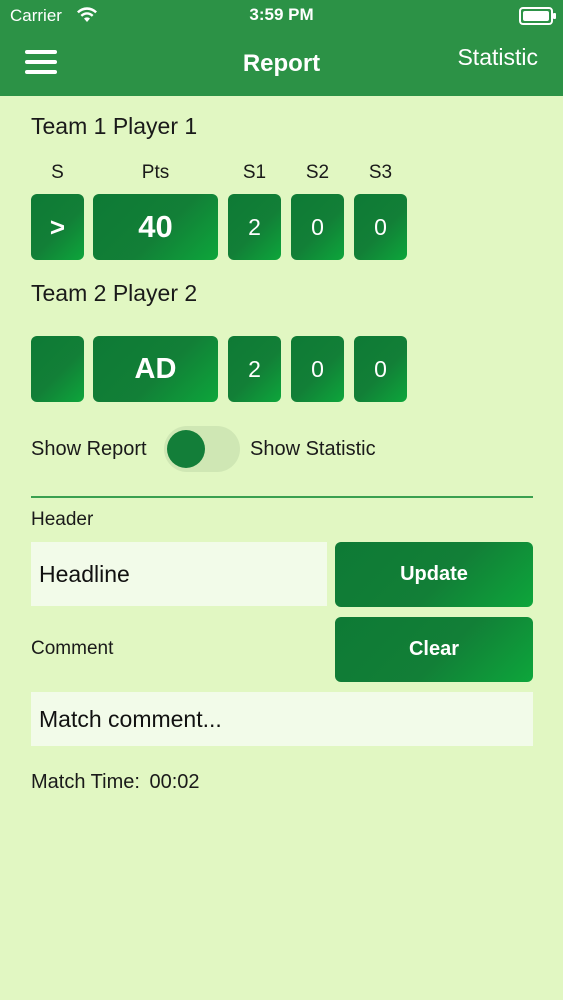 The height and width of the screenshot is (1000, 563). I want to click on column-header-set1: S1, so click(254, 172).